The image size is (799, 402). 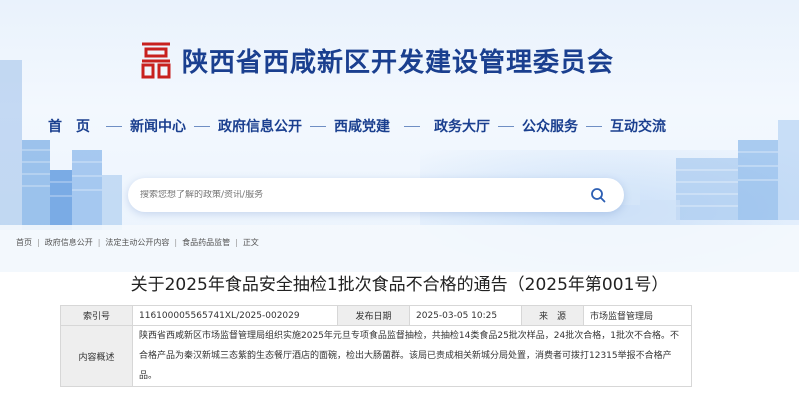 What do you see at coordinates (156, 60) in the screenshot?
I see `xixian-logo-icon` at bounding box center [156, 60].